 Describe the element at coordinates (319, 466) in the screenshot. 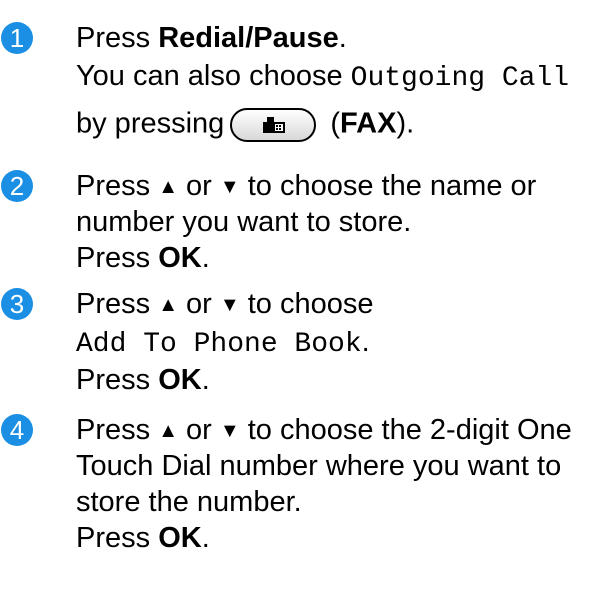

I see `step-4-line-2: Touch Dial number where you want to` at that location.